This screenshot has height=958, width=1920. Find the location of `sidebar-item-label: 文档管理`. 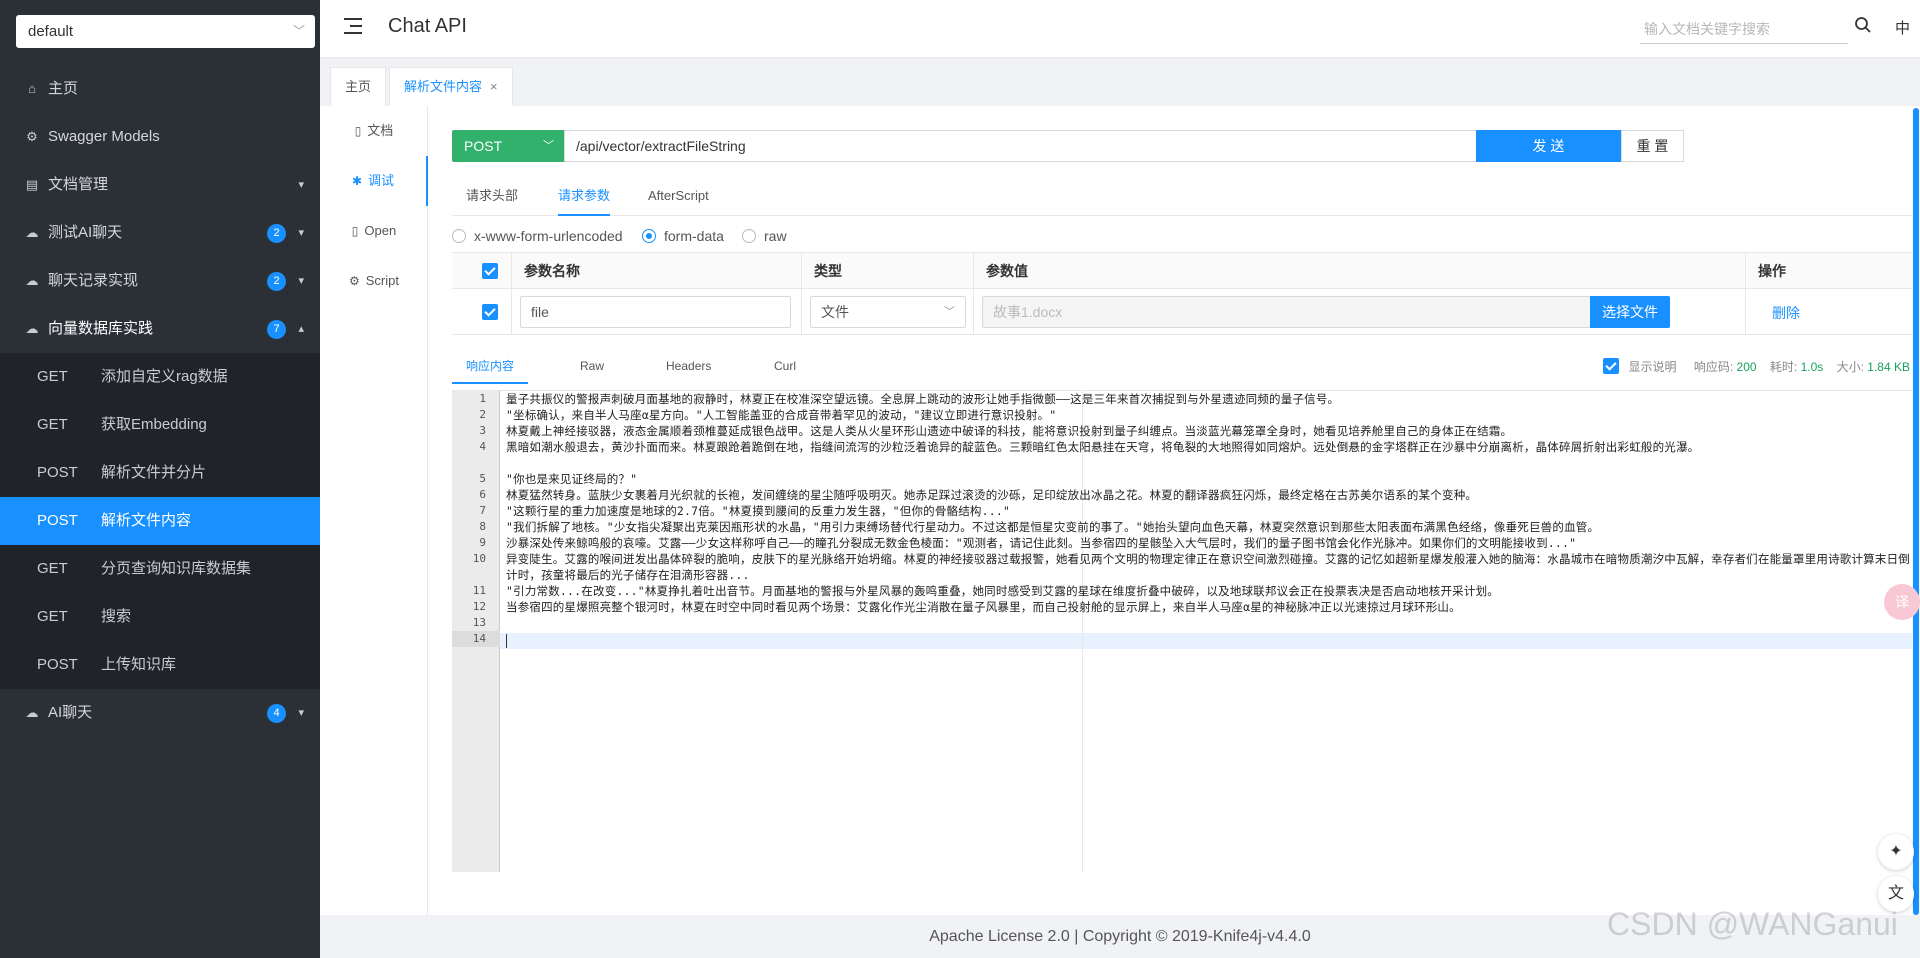

sidebar-item-label: 文档管理 is located at coordinates (78, 184).